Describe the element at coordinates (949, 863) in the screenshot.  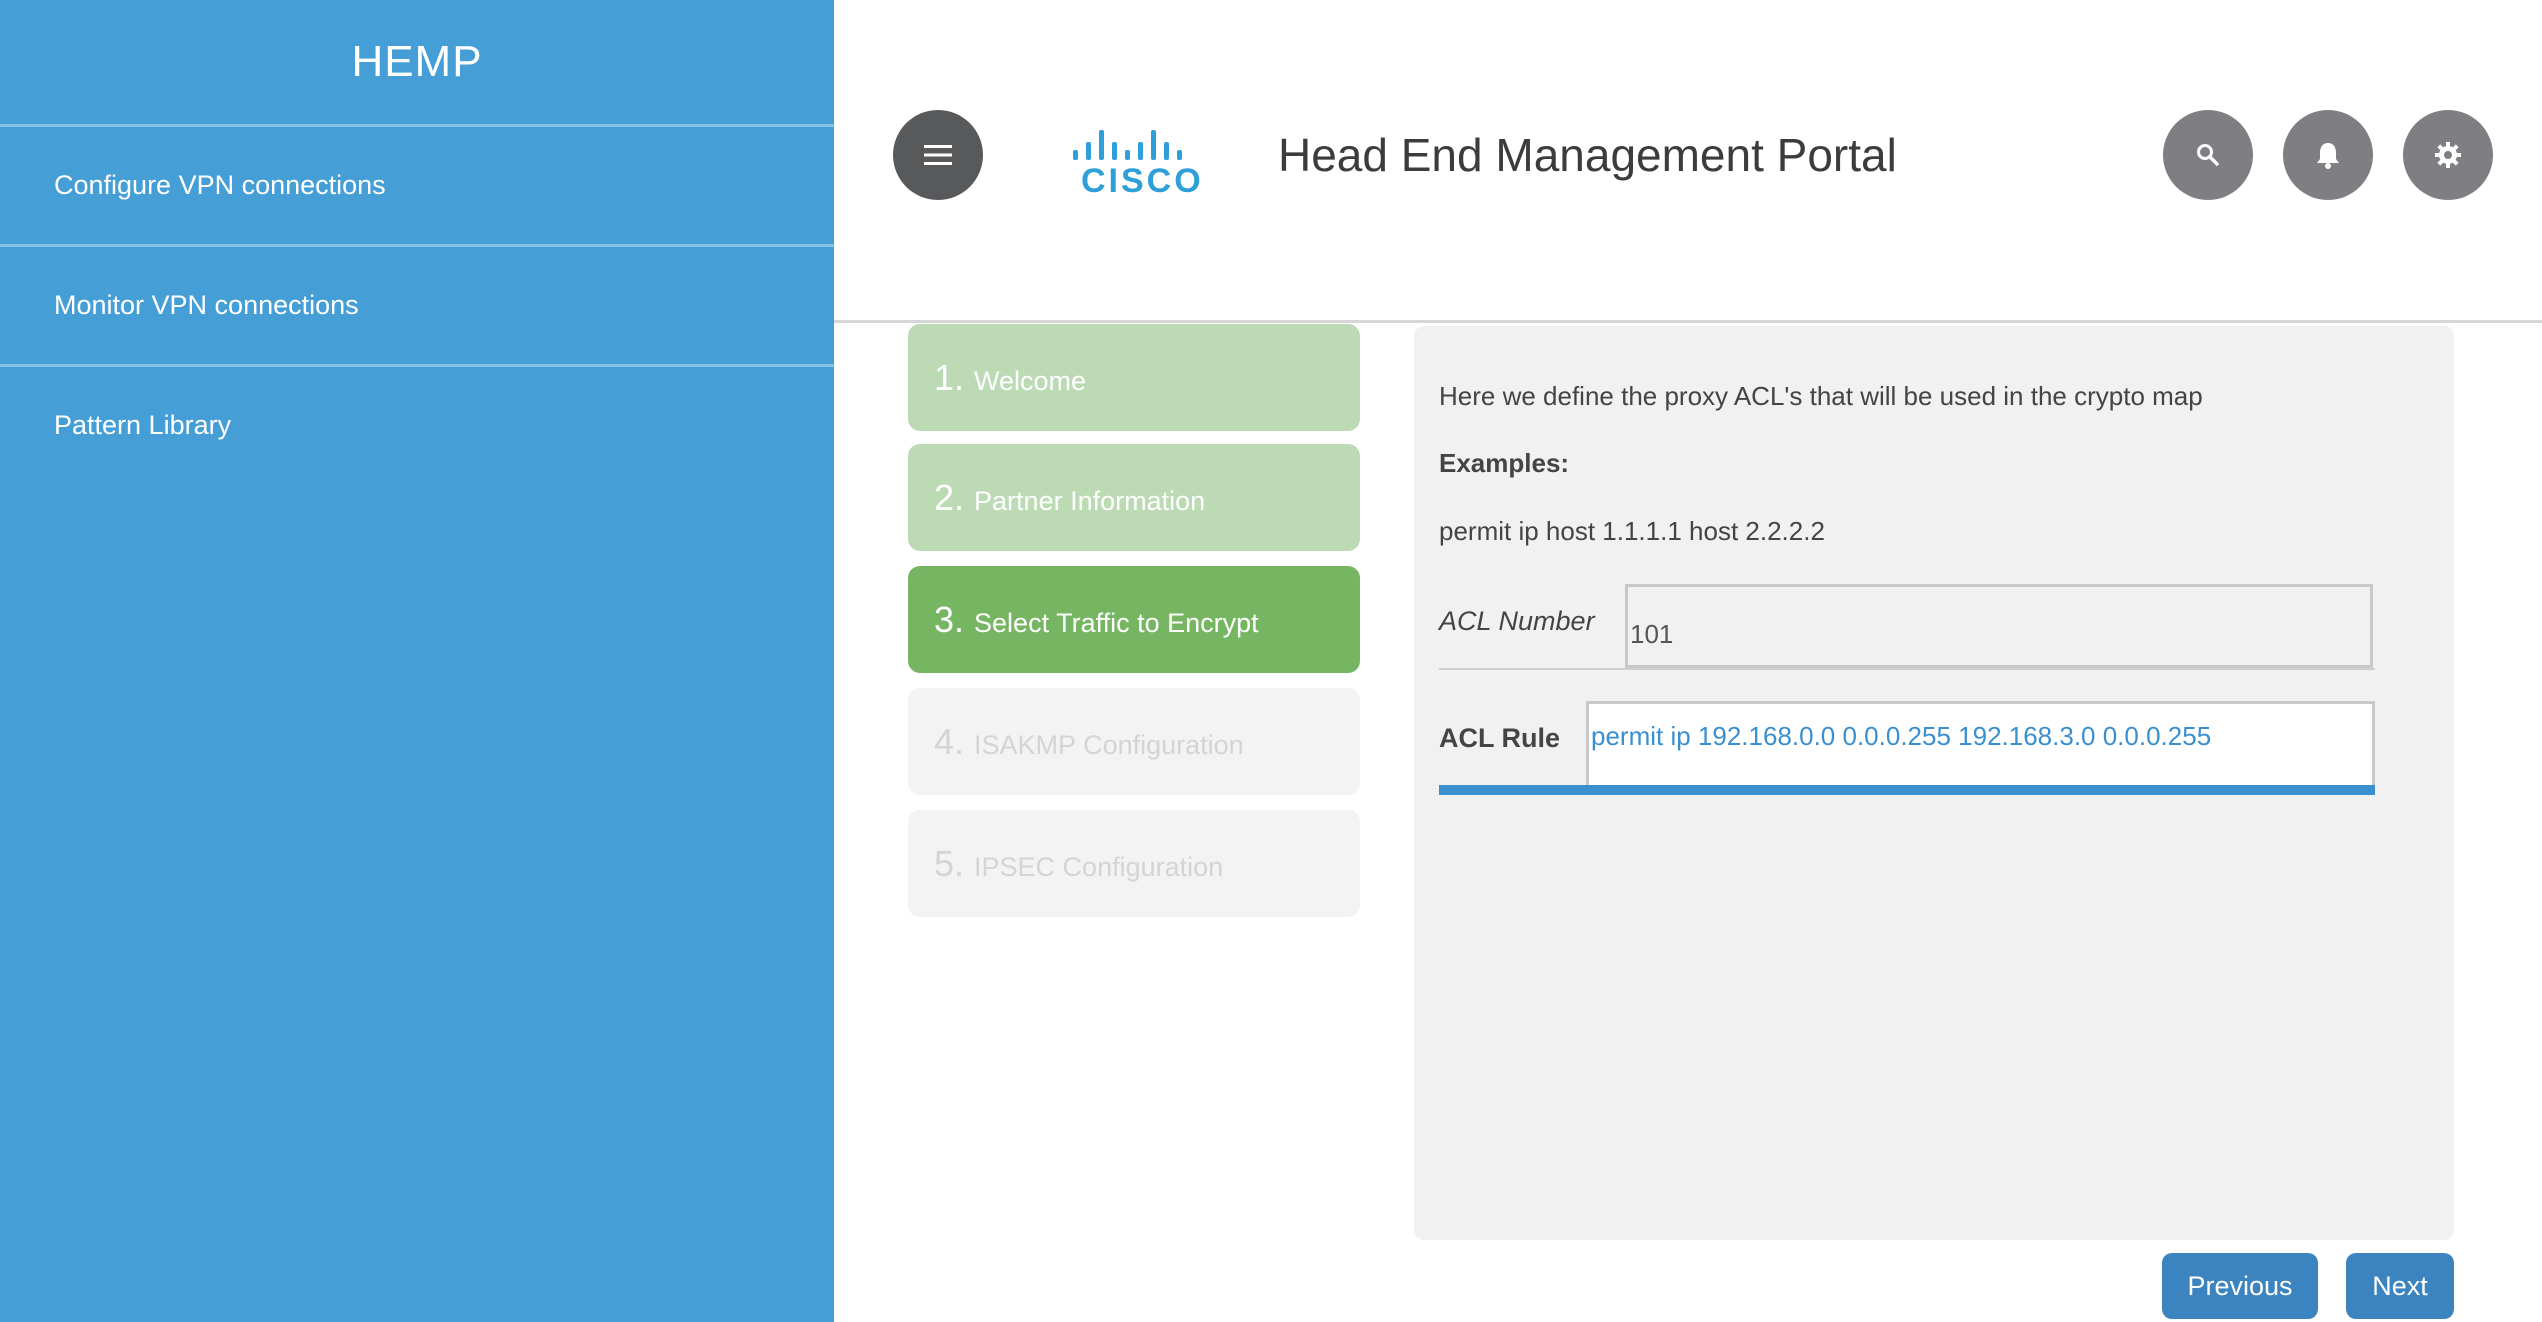
I see `step-number: 5.` at that location.